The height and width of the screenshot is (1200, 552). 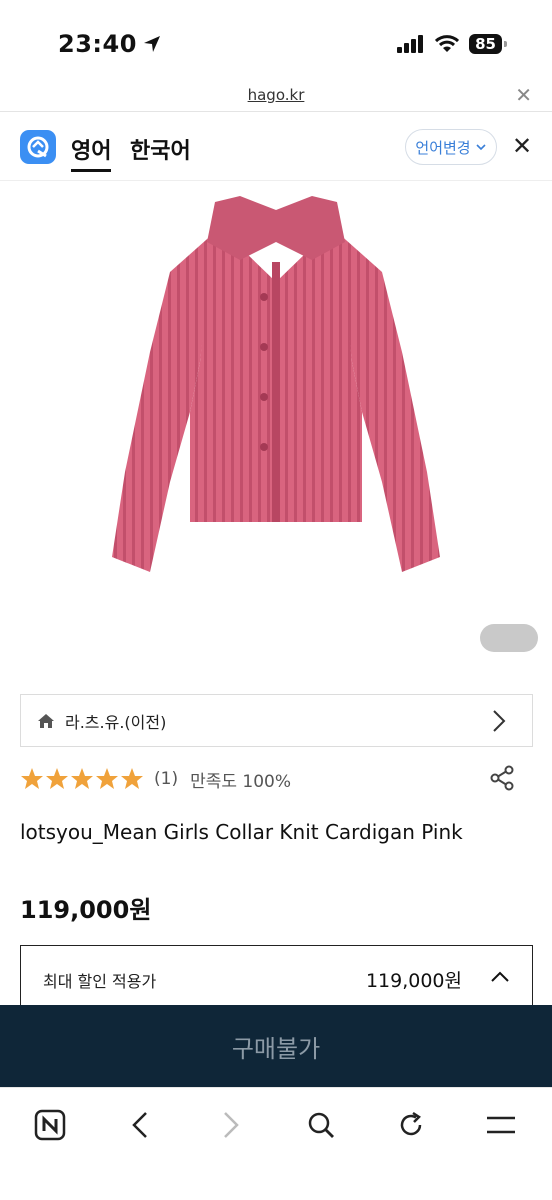 I want to click on image-page-indicator, so click(x=509, y=638).